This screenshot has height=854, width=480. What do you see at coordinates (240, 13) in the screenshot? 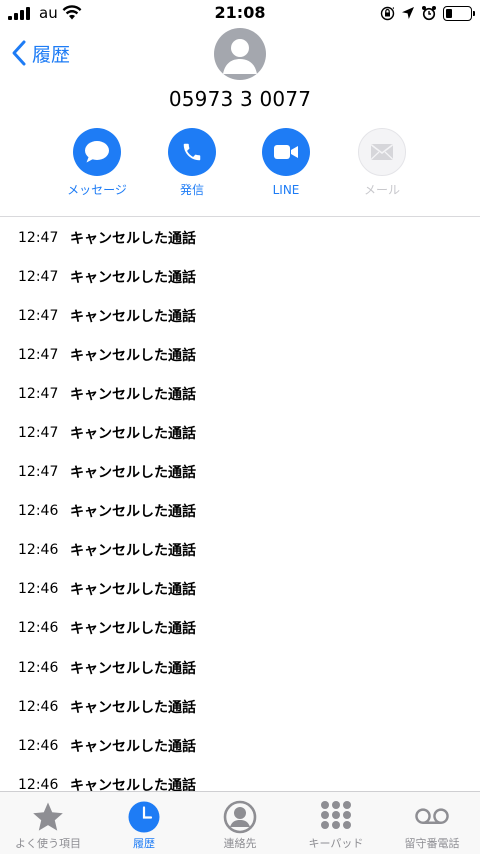
I see `status-bar: au 21:08` at bounding box center [240, 13].